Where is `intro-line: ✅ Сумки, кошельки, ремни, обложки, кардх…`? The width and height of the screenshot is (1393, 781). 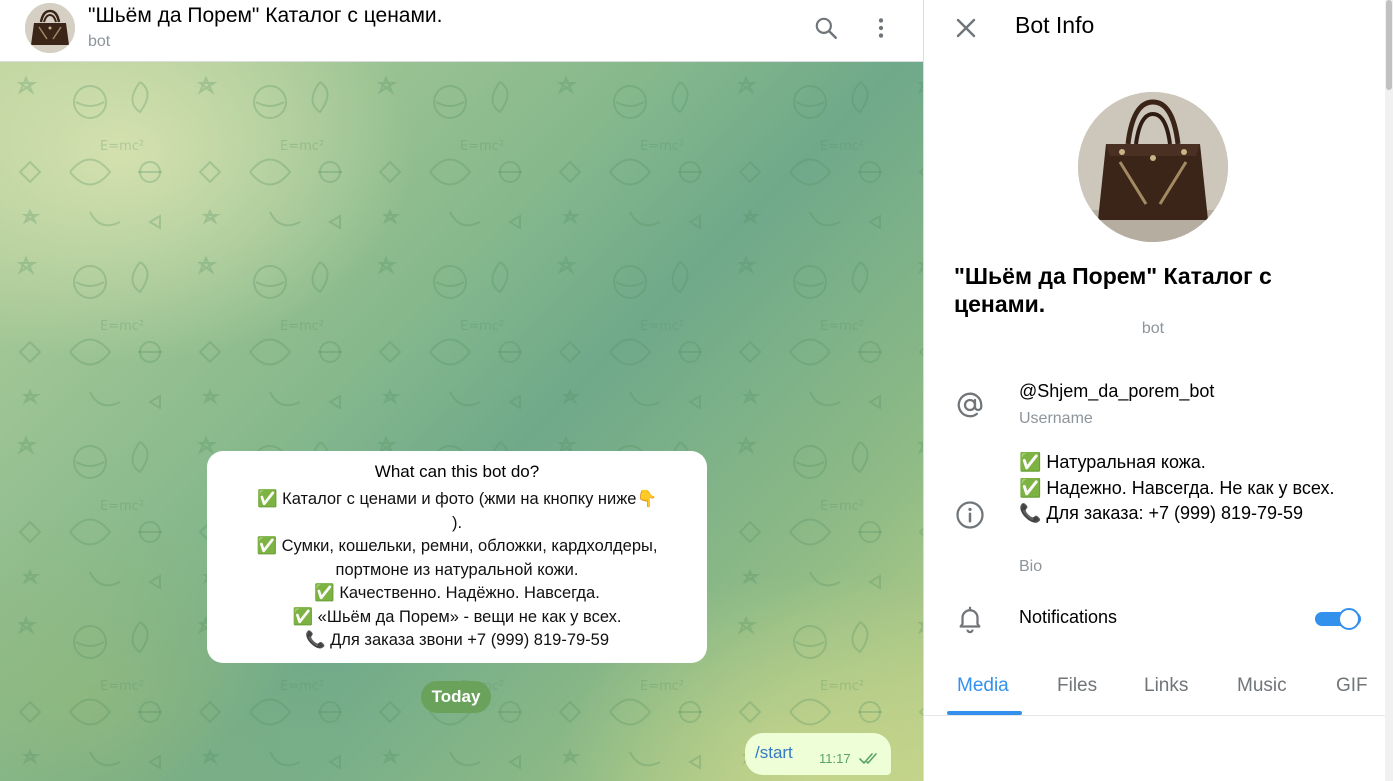 intro-line: ✅ Сумки, кошельки, ремни, обложки, кардх… is located at coordinates (457, 546).